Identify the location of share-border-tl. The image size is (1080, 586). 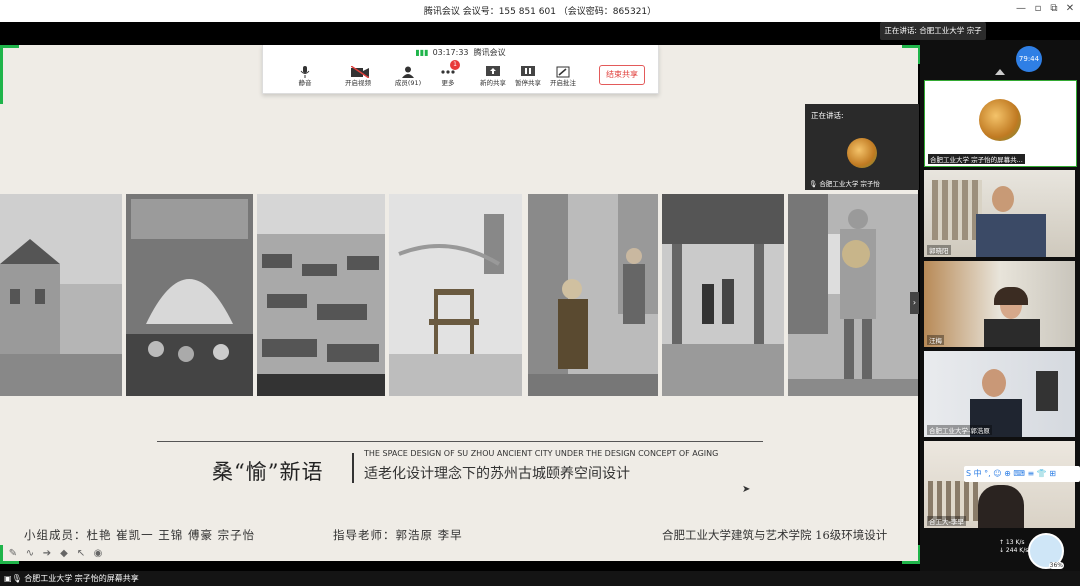
(9, 74).